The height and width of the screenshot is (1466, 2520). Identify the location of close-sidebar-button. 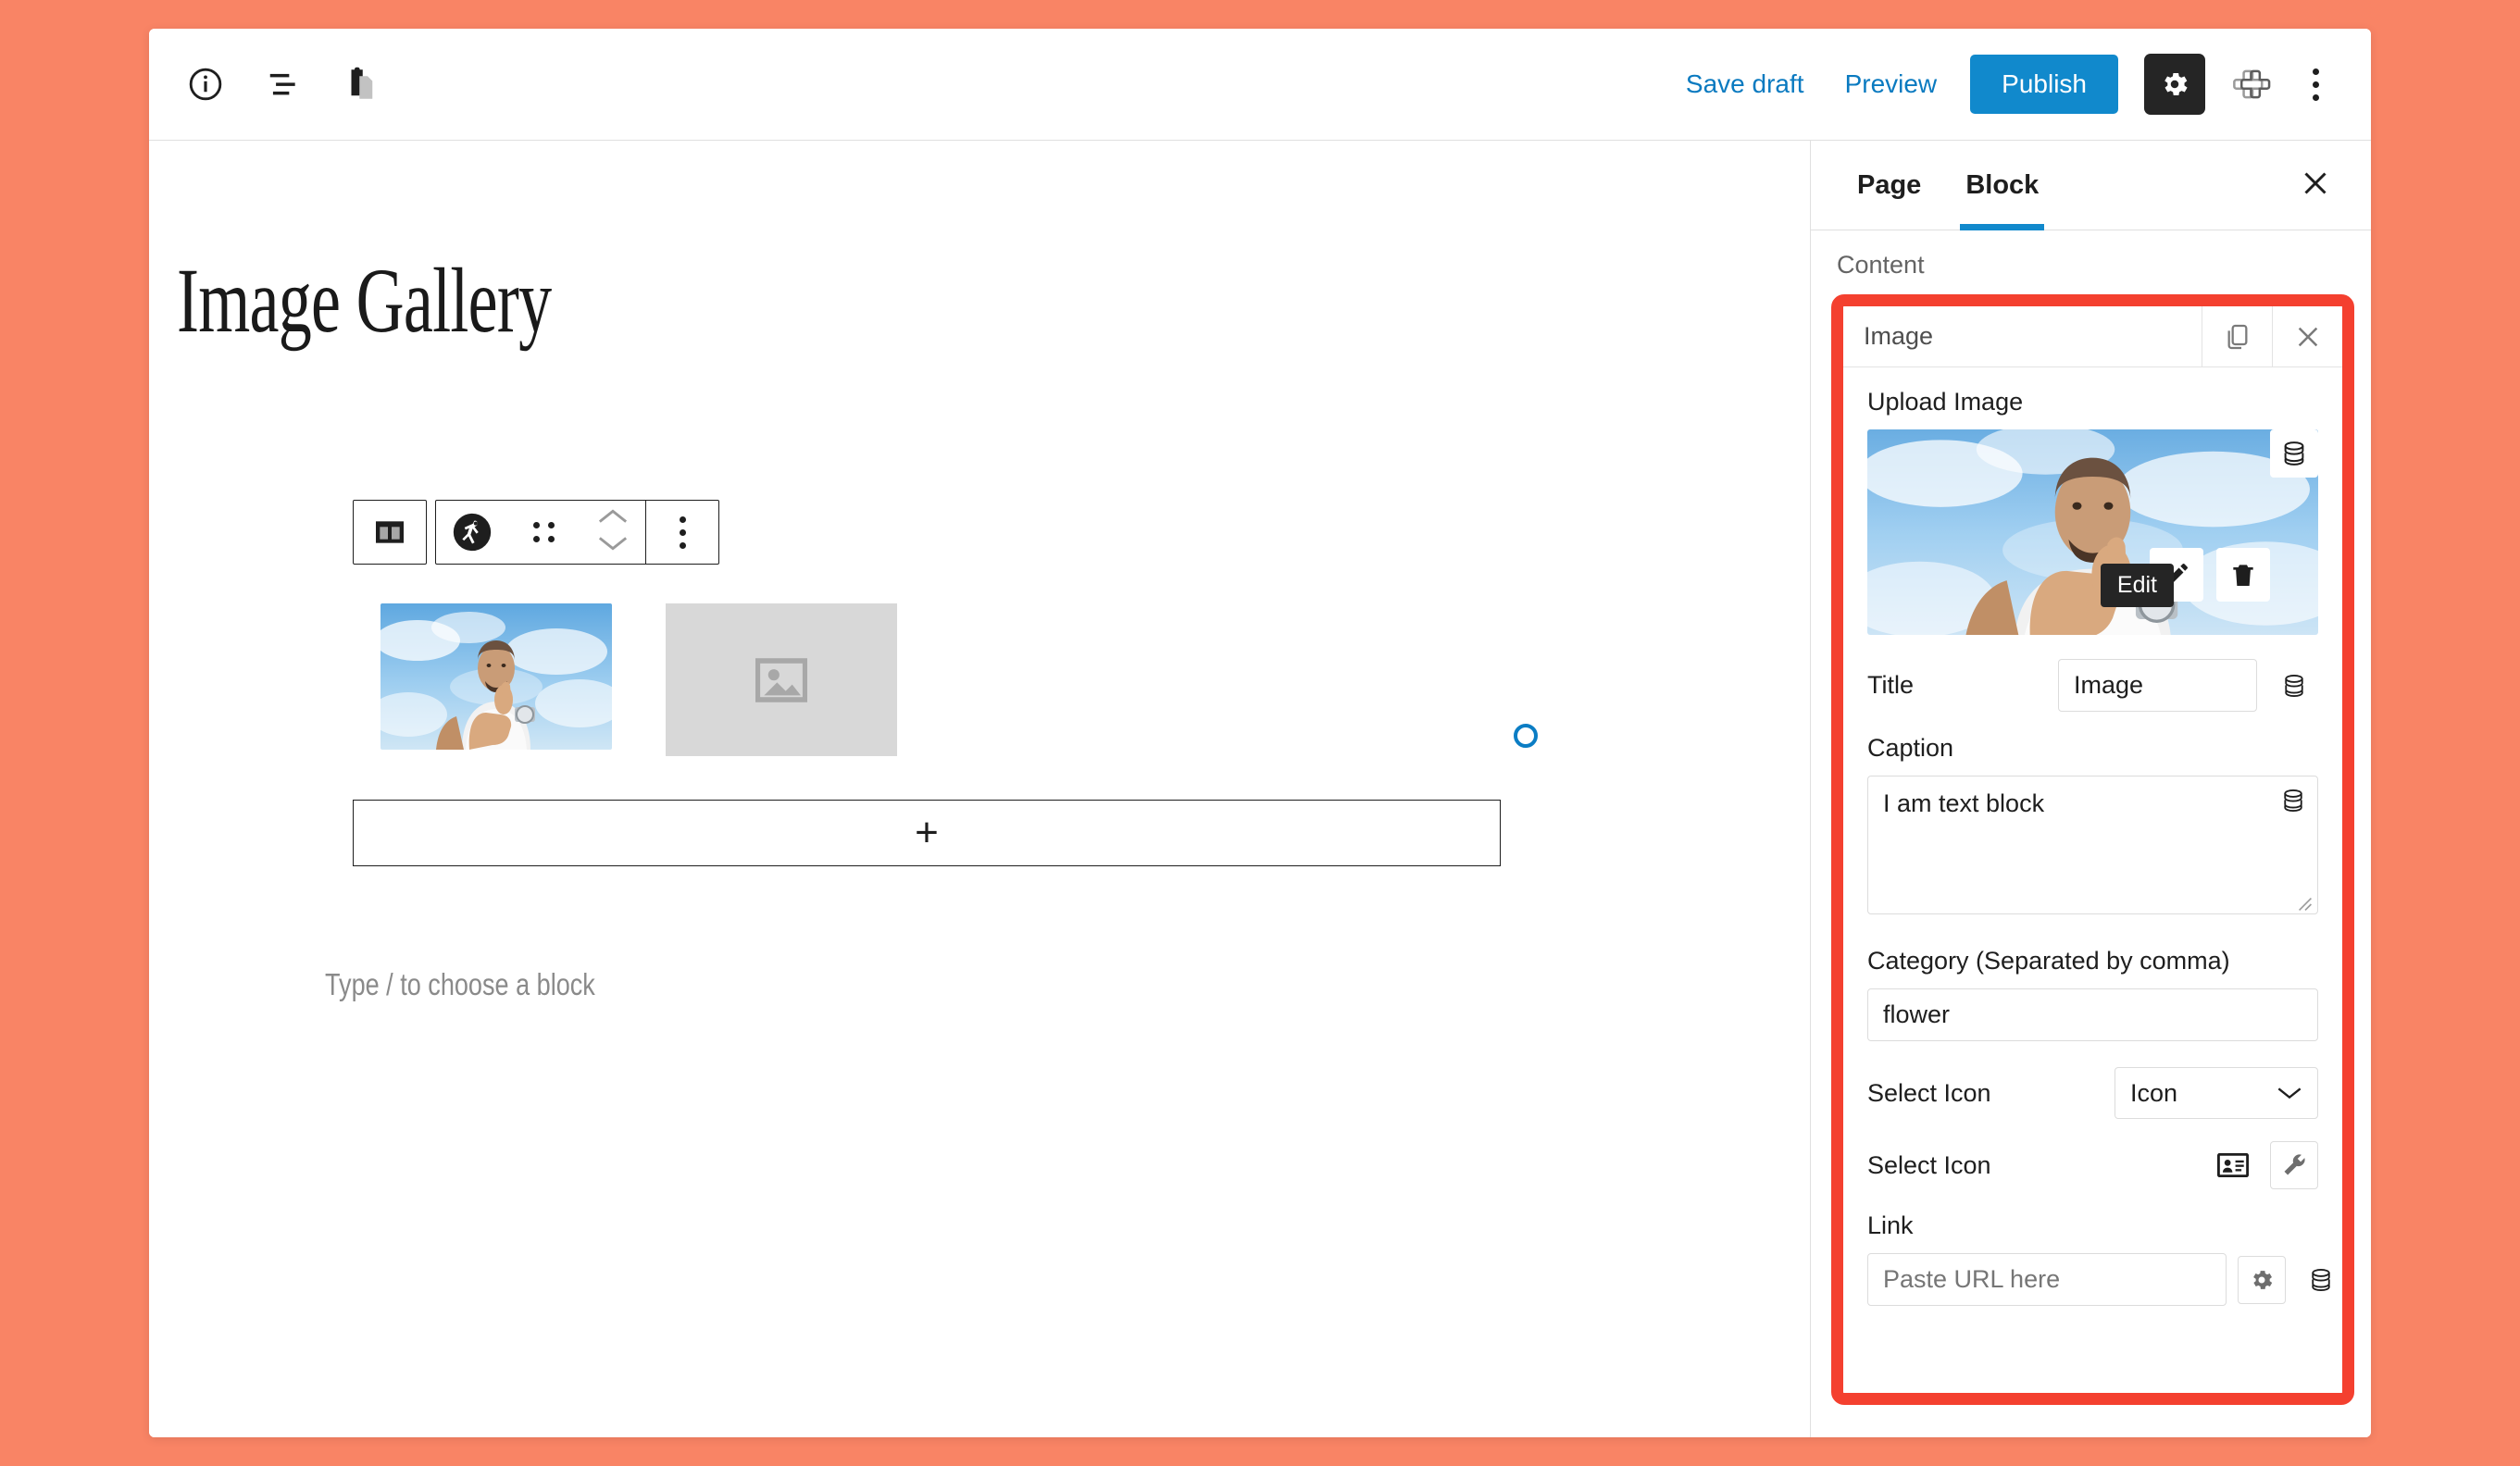
(2315, 185).